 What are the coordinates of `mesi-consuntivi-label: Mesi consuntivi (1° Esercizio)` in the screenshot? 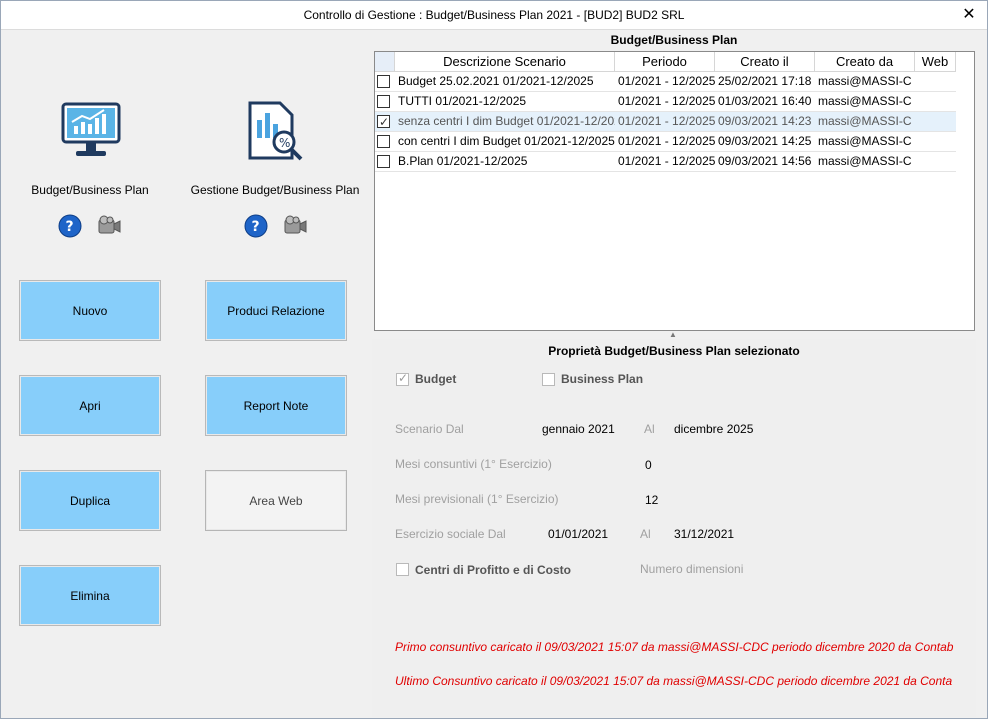 It's located at (473, 464).